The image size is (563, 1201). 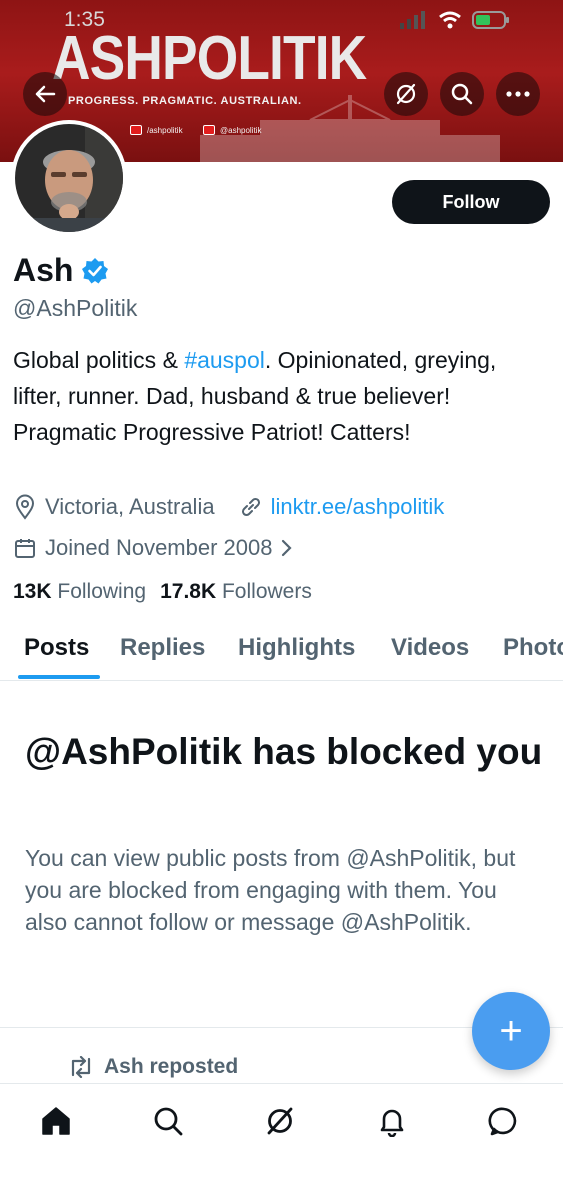 What do you see at coordinates (228, 507) in the screenshot?
I see `profile-meta-row: Victoria, Australia linktr.ee/ashpolitik` at bounding box center [228, 507].